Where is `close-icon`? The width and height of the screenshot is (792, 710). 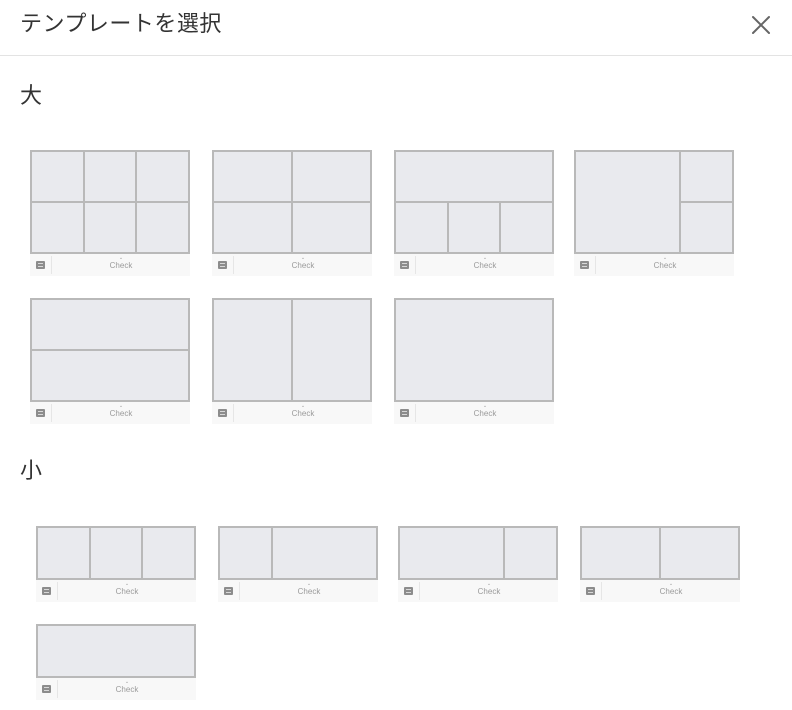
close-icon is located at coordinates (761, 25).